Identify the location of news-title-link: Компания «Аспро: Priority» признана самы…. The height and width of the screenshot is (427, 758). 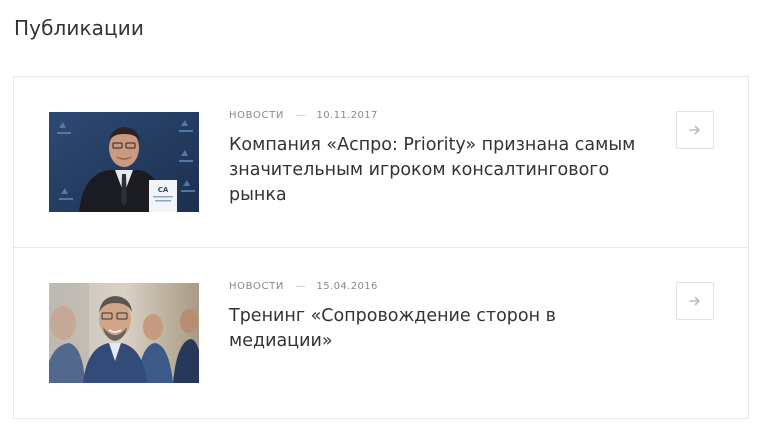
(444, 170).